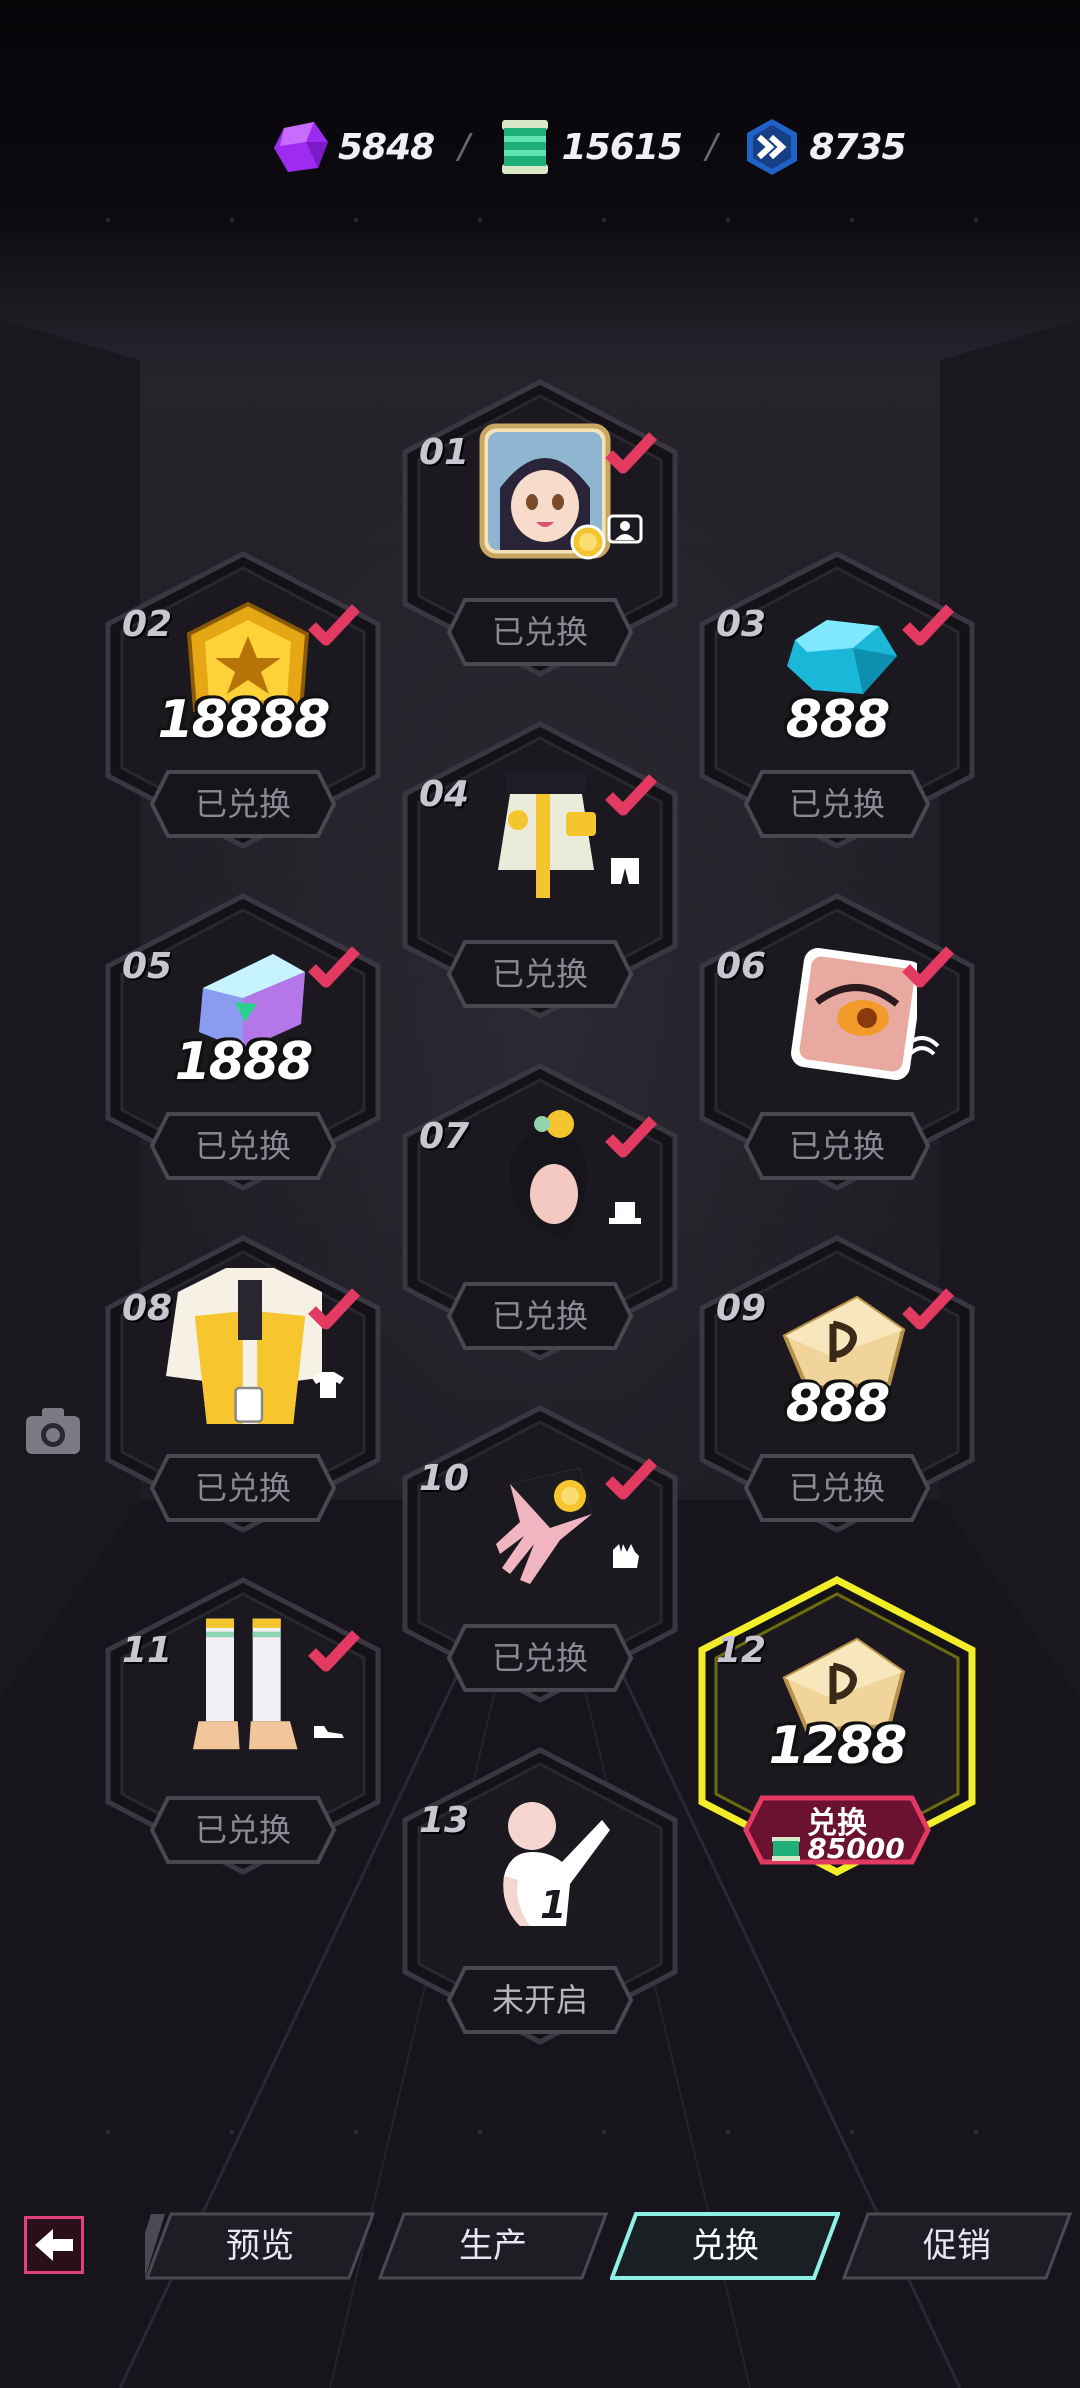  Describe the element at coordinates (329, 1732) in the screenshot. I see `shoe-type-icon` at that location.